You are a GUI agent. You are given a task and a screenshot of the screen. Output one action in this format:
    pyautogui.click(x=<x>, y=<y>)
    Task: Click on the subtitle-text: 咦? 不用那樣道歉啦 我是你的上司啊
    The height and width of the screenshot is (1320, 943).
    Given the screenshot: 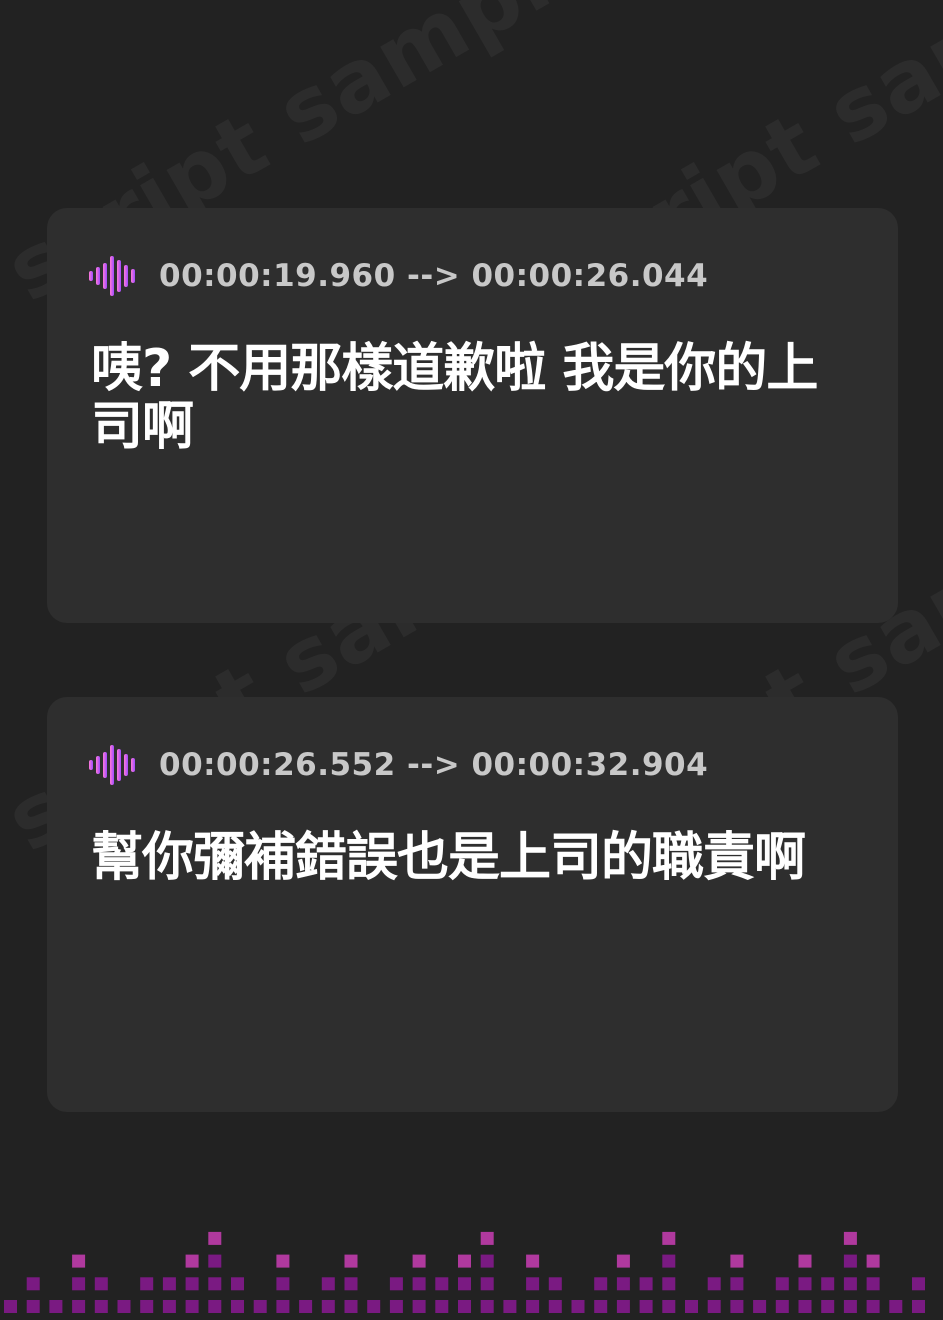 What is the action you would take?
    pyautogui.click(x=454, y=398)
    